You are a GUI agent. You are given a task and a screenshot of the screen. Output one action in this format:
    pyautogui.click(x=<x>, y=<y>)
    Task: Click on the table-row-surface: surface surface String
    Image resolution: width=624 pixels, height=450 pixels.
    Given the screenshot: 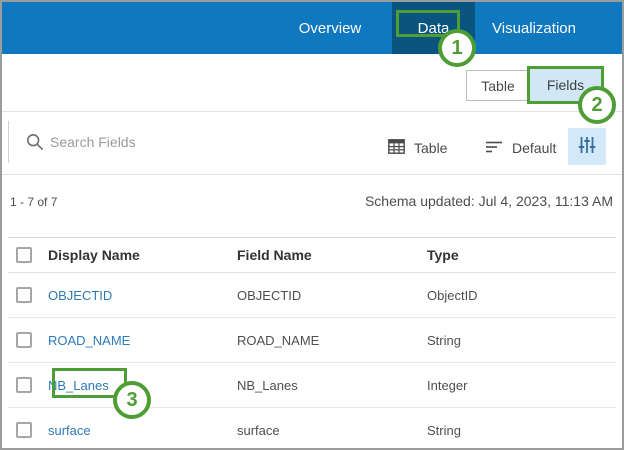 What is the action you would take?
    pyautogui.click(x=312, y=428)
    